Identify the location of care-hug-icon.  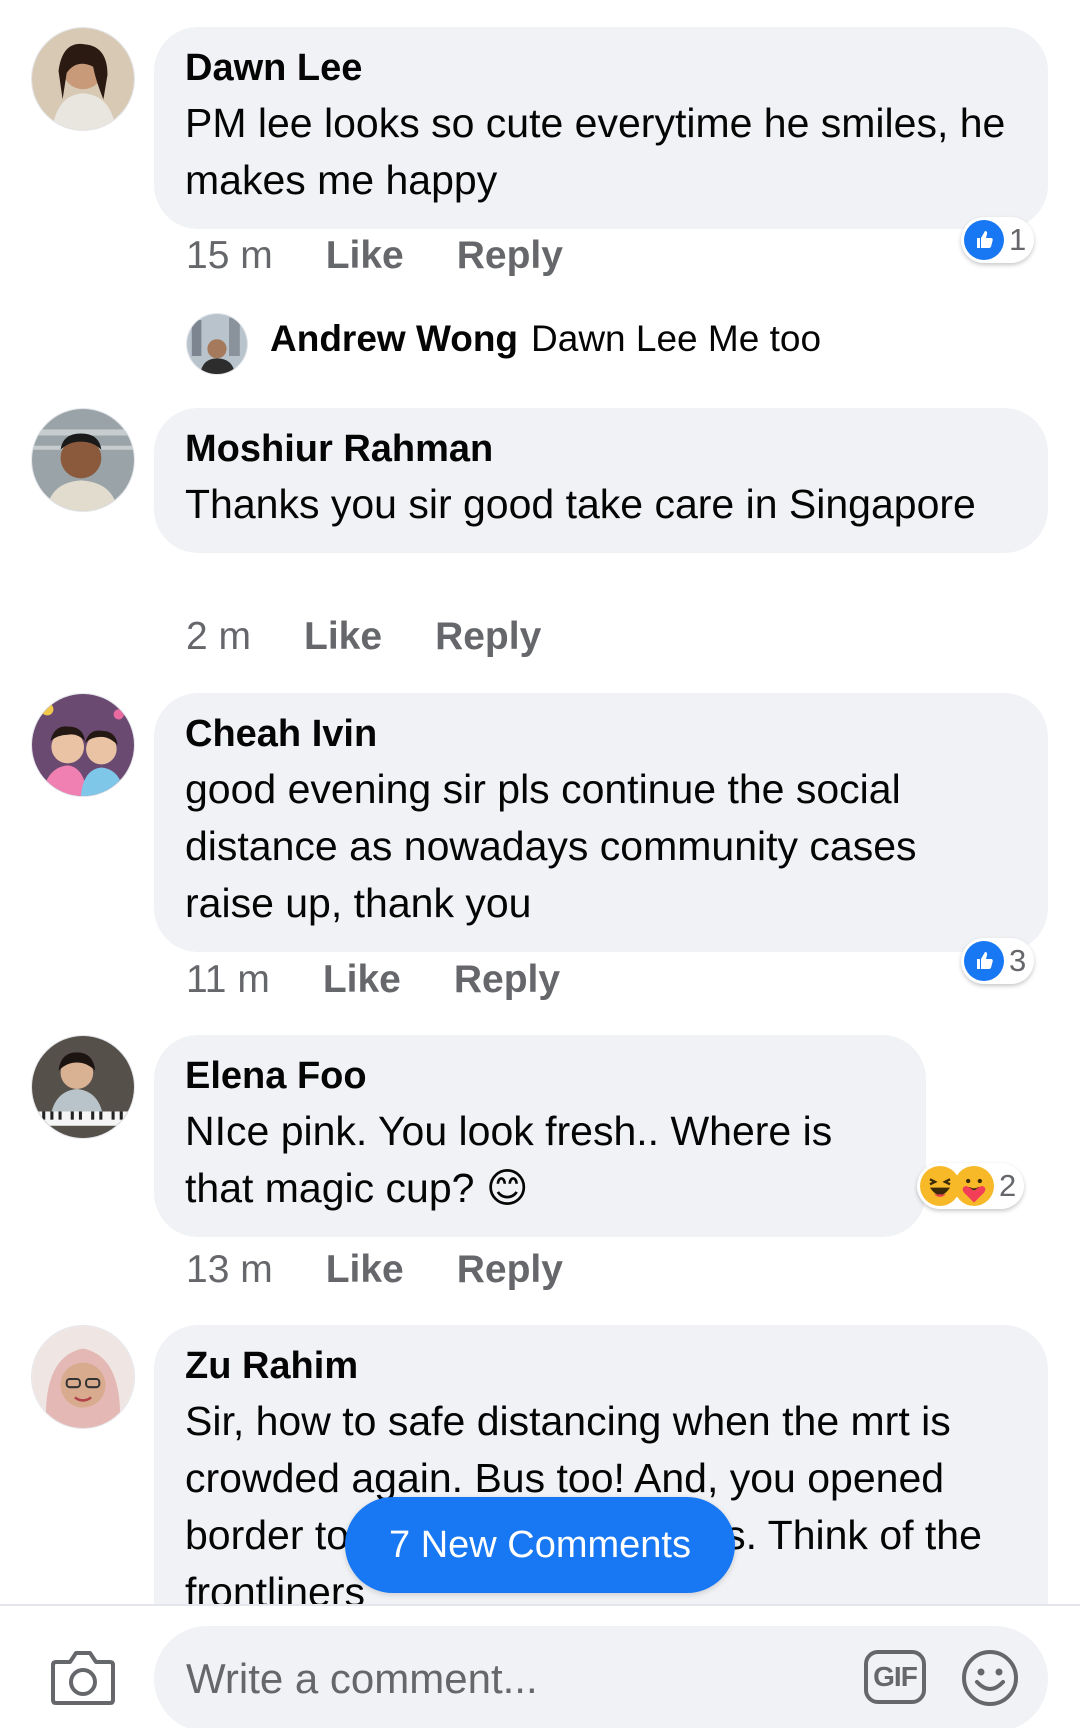
(974, 1186).